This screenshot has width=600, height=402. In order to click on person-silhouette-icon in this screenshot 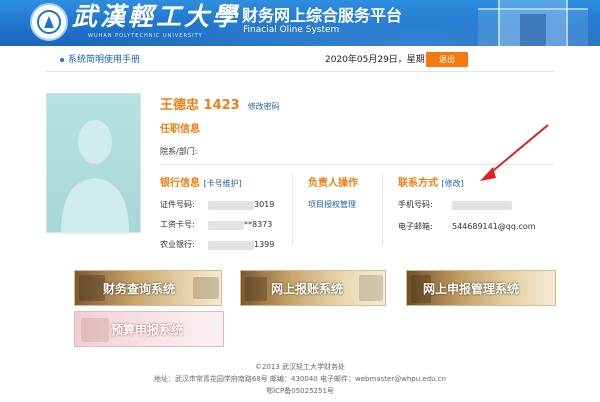, I will do `click(95, 177)`.